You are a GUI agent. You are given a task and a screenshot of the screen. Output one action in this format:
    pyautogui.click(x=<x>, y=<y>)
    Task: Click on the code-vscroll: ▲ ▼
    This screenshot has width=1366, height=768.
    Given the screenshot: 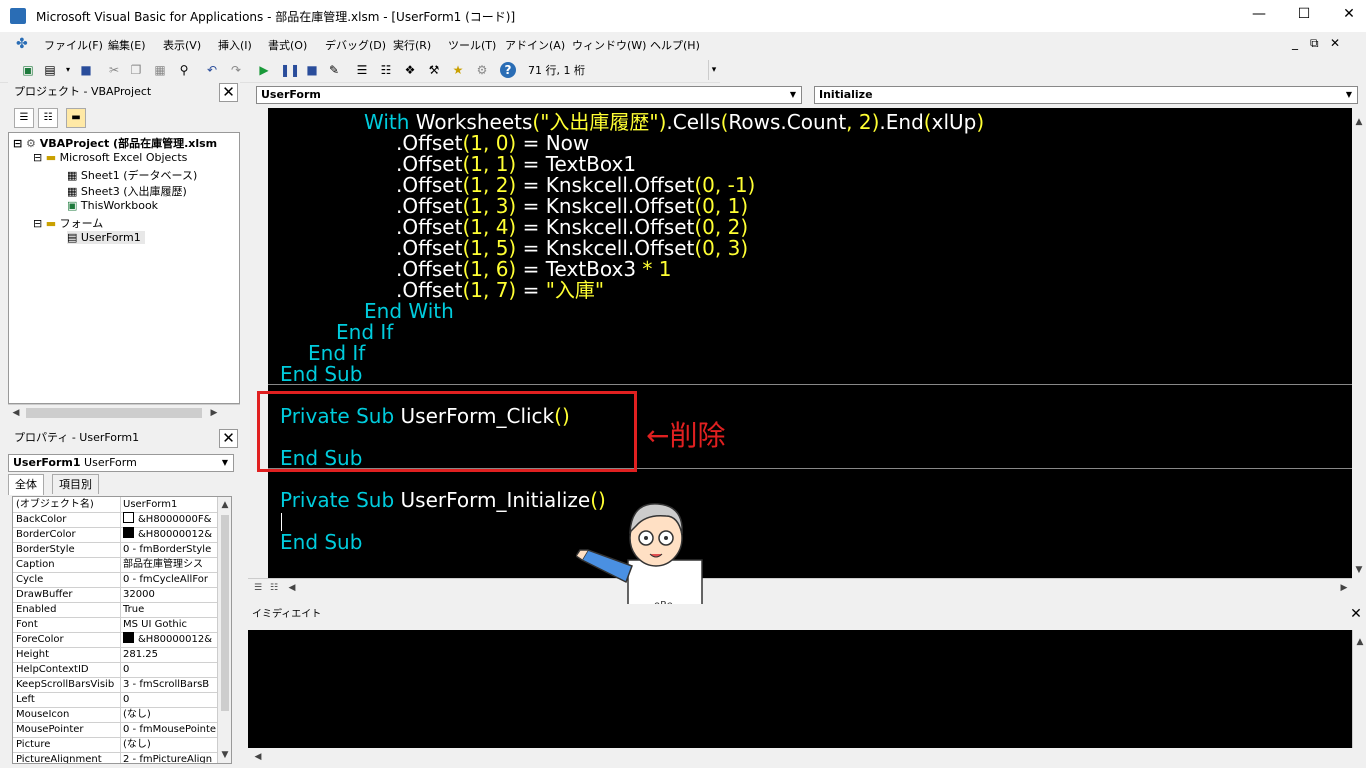 What is the action you would take?
    pyautogui.click(x=1359, y=343)
    